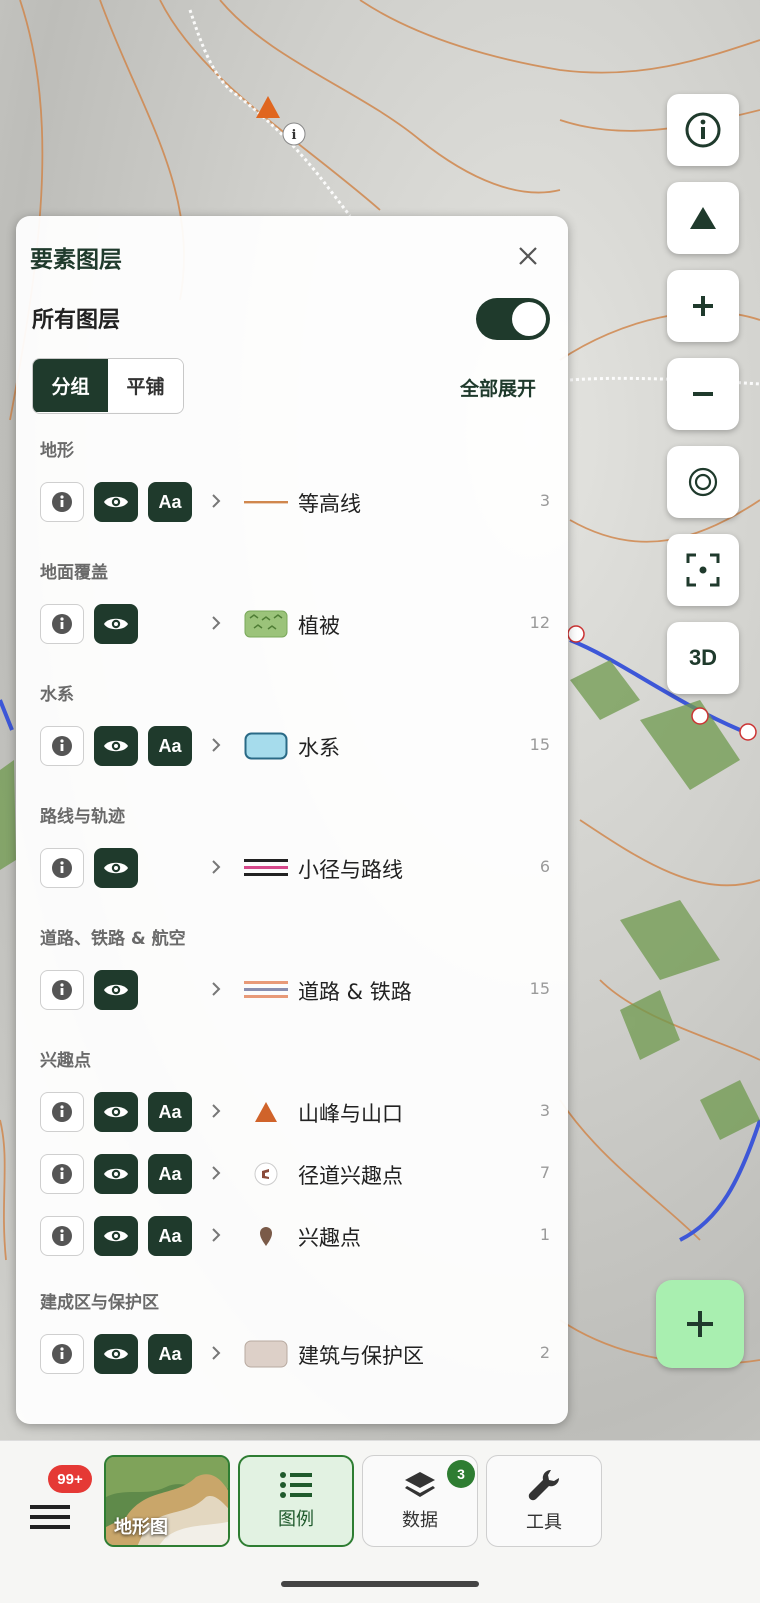 The image size is (760, 1603). Describe the element at coordinates (296, 1501) in the screenshot. I see `tab-legend: 图例` at that location.